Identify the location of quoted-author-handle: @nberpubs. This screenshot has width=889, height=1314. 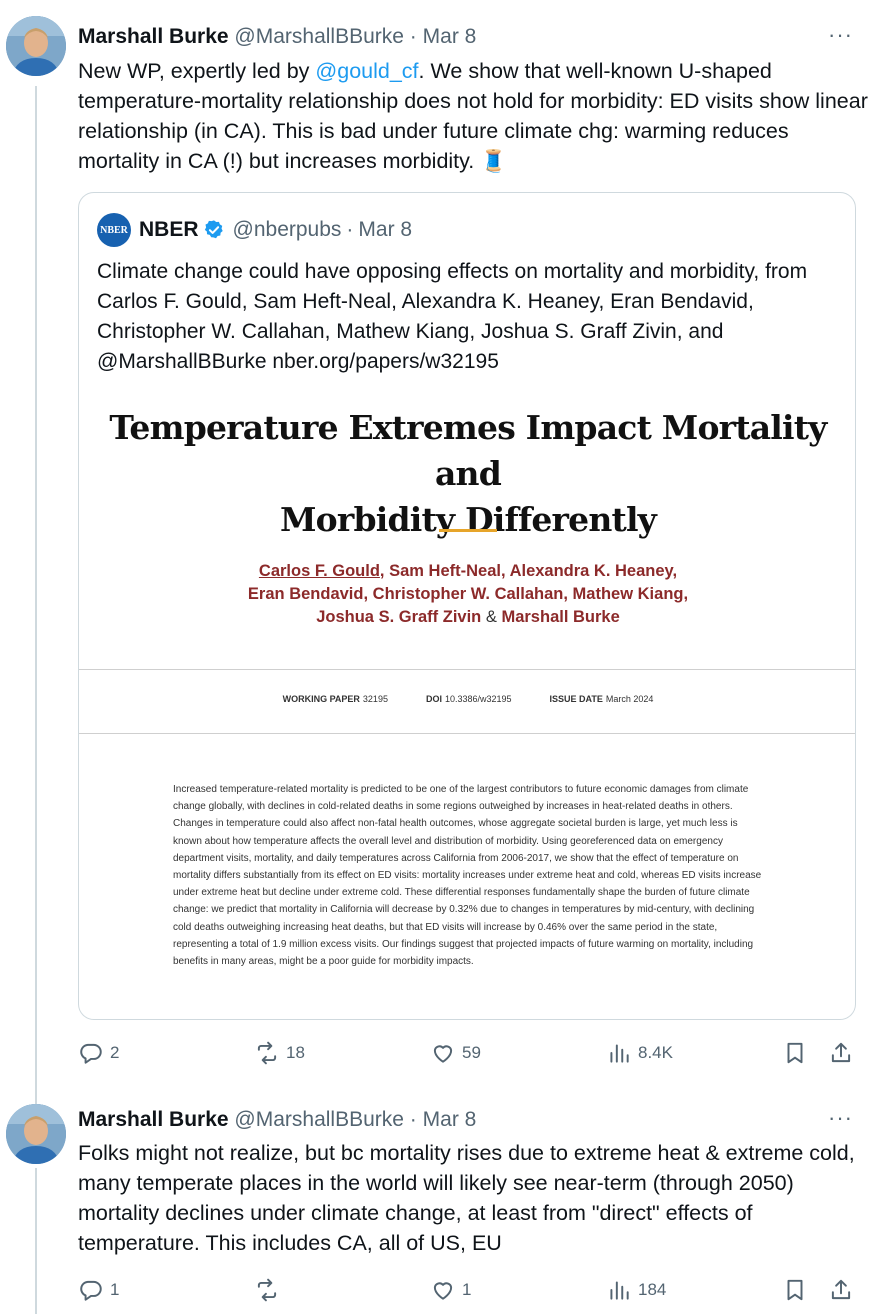
(287, 230).